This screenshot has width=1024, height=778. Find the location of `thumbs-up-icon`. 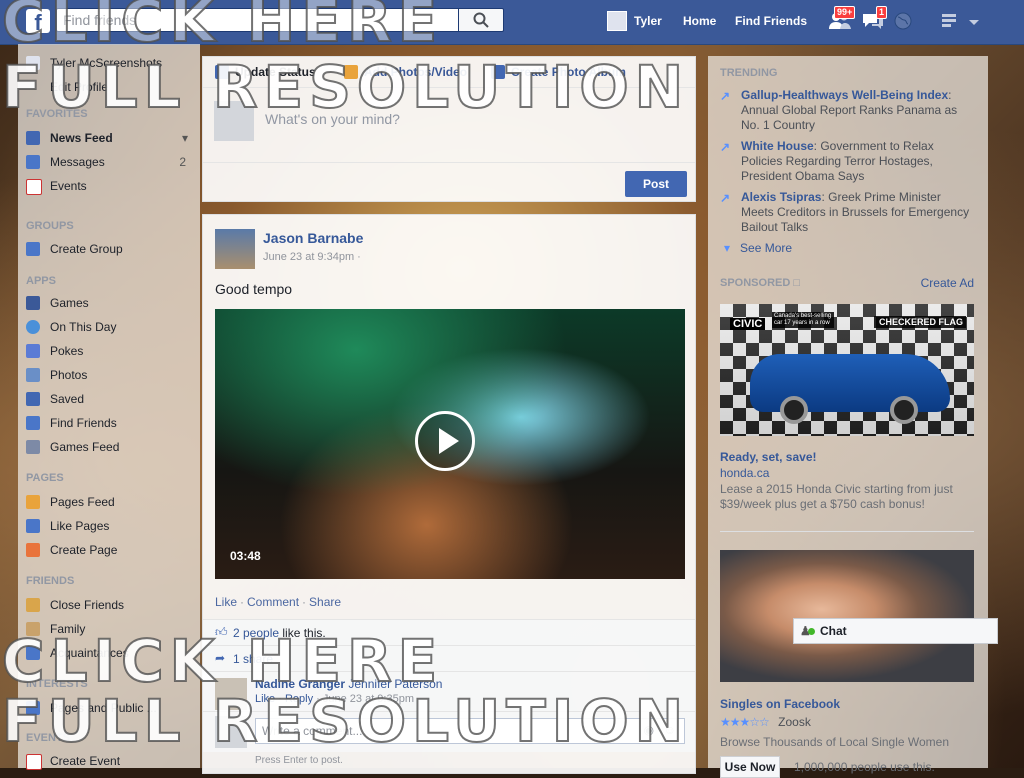

thumbs-up-icon is located at coordinates (33, 526).